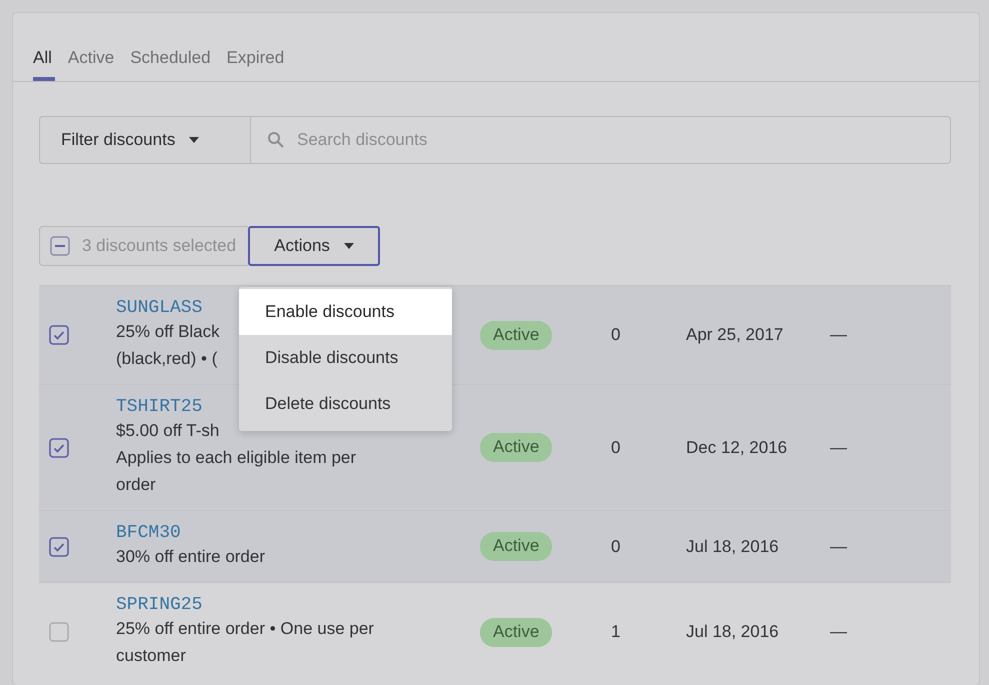 This screenshot has height=685, width=989. What do you see at coordinates (236, 458) in the screenshot?
I see `discount-description: Applies to each eligible item per` at bounding box center [236, 458].